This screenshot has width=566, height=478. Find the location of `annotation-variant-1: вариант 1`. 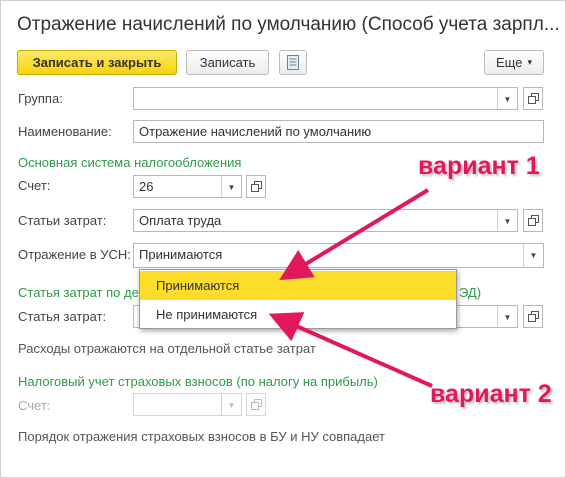

annotation-variant-1: вариант 1 is located at coordinates (479, 166).